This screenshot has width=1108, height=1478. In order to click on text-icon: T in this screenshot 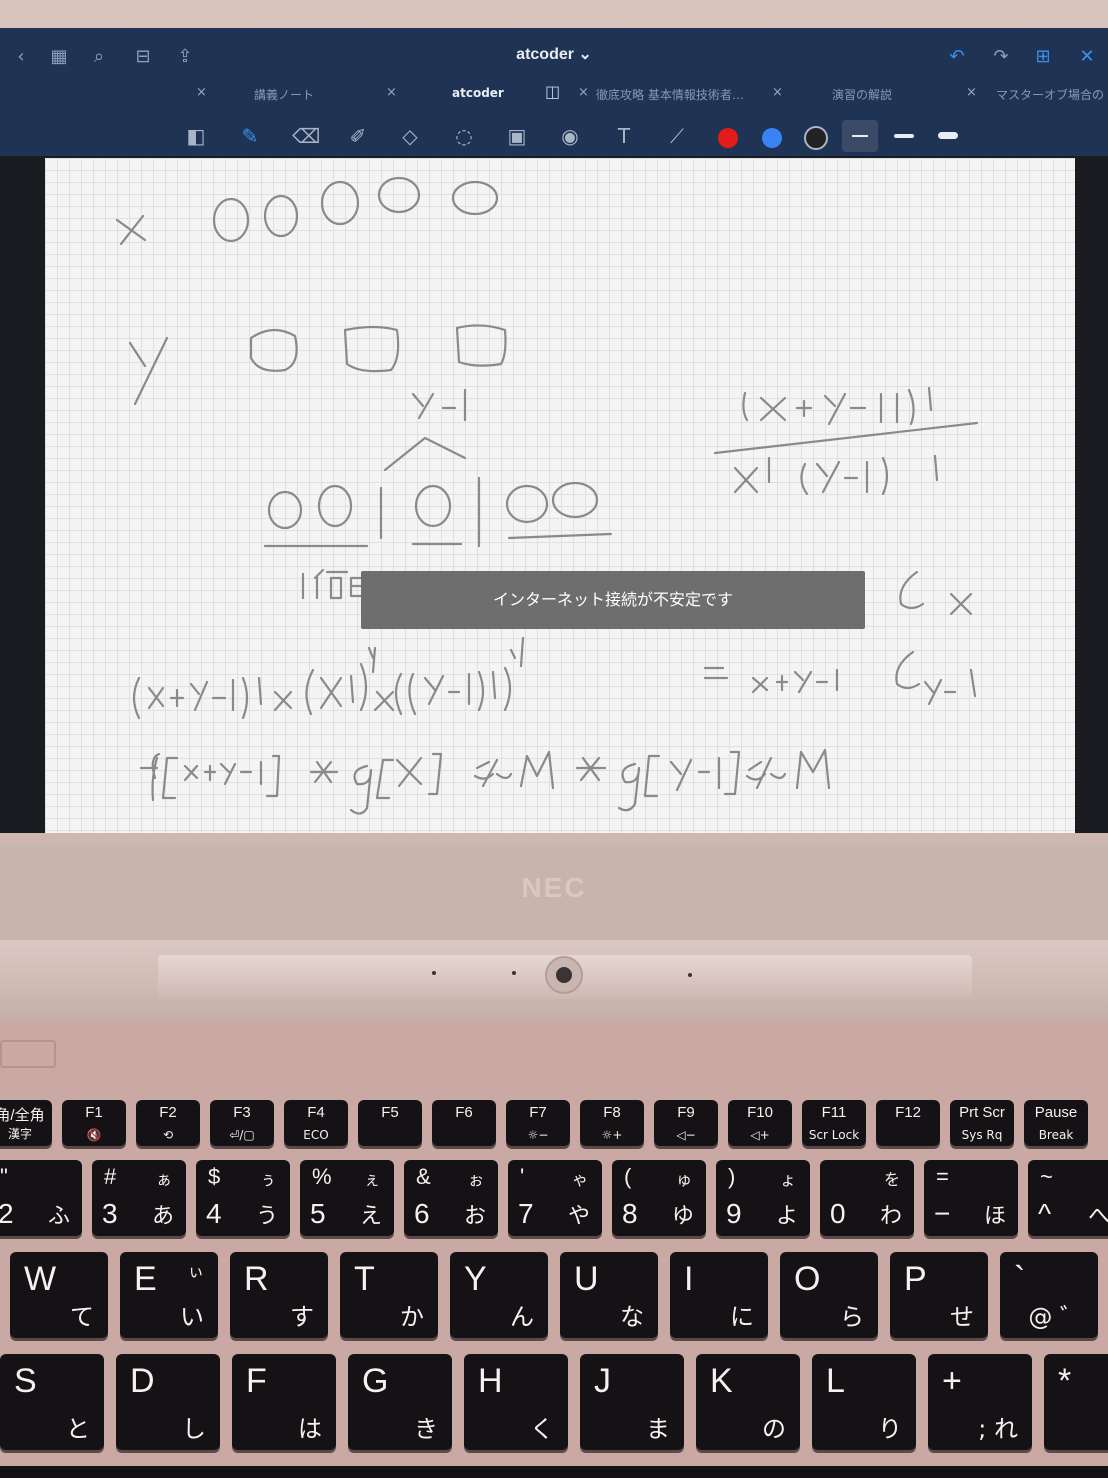, I will do `click(624, 136)`.